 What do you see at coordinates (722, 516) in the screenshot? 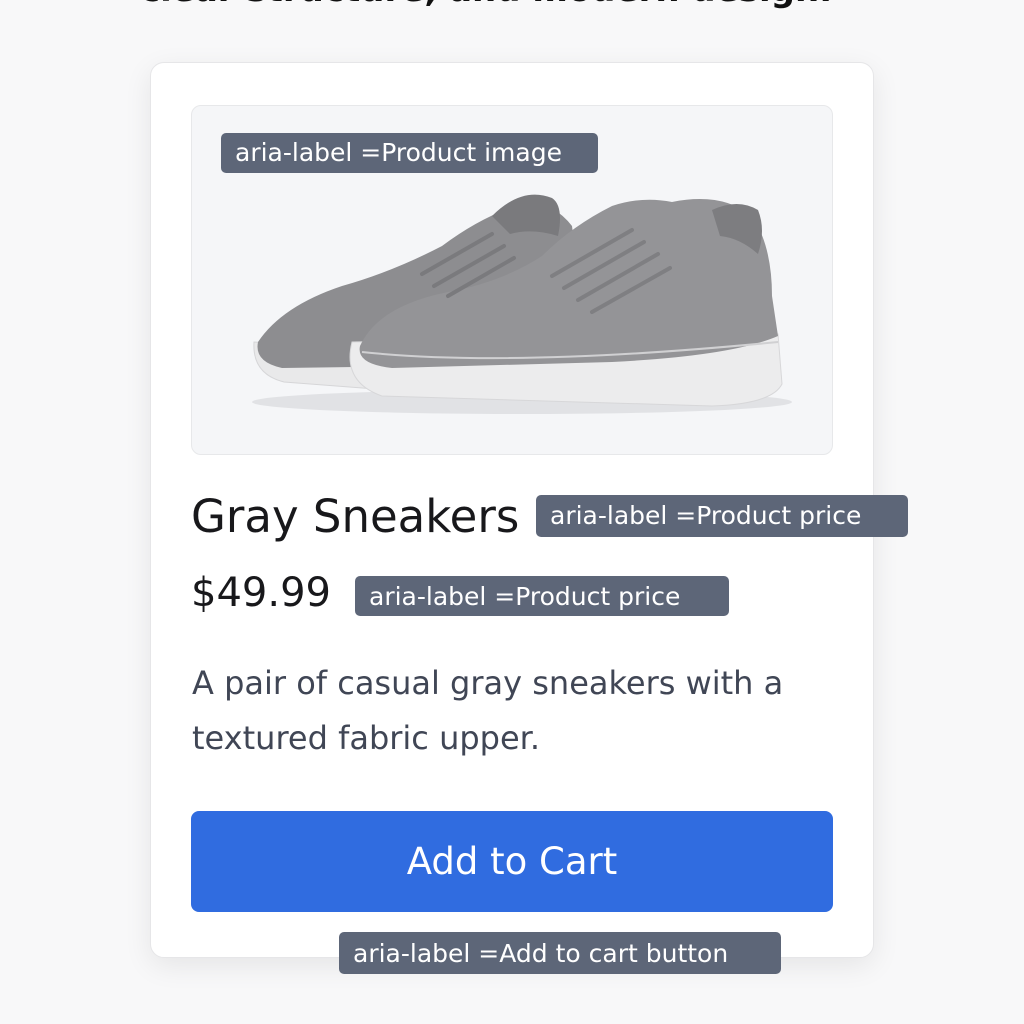
I see `name-aria-annotation: aria-label =Product price` at bounding box center [722, 516].